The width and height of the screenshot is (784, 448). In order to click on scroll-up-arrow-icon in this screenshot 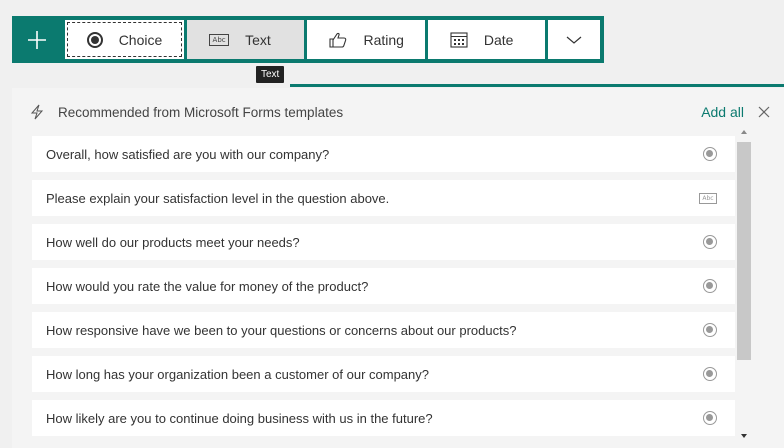, I will do `click(744, 132)`.